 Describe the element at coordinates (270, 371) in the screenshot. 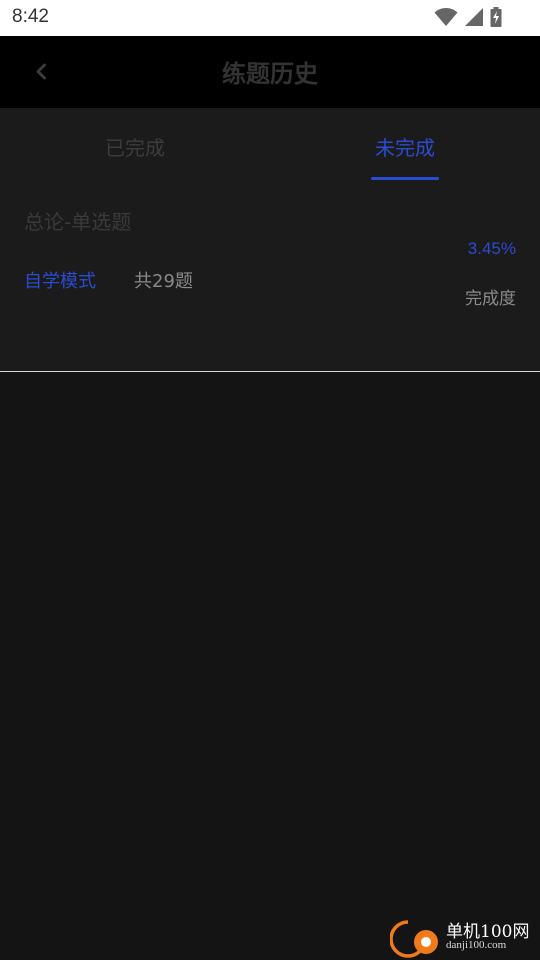

I see `divider` at that location.